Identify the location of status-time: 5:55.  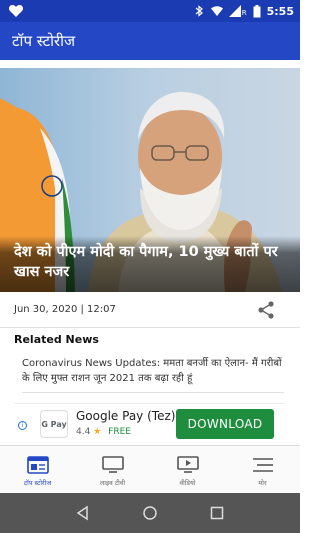
(280, 11).